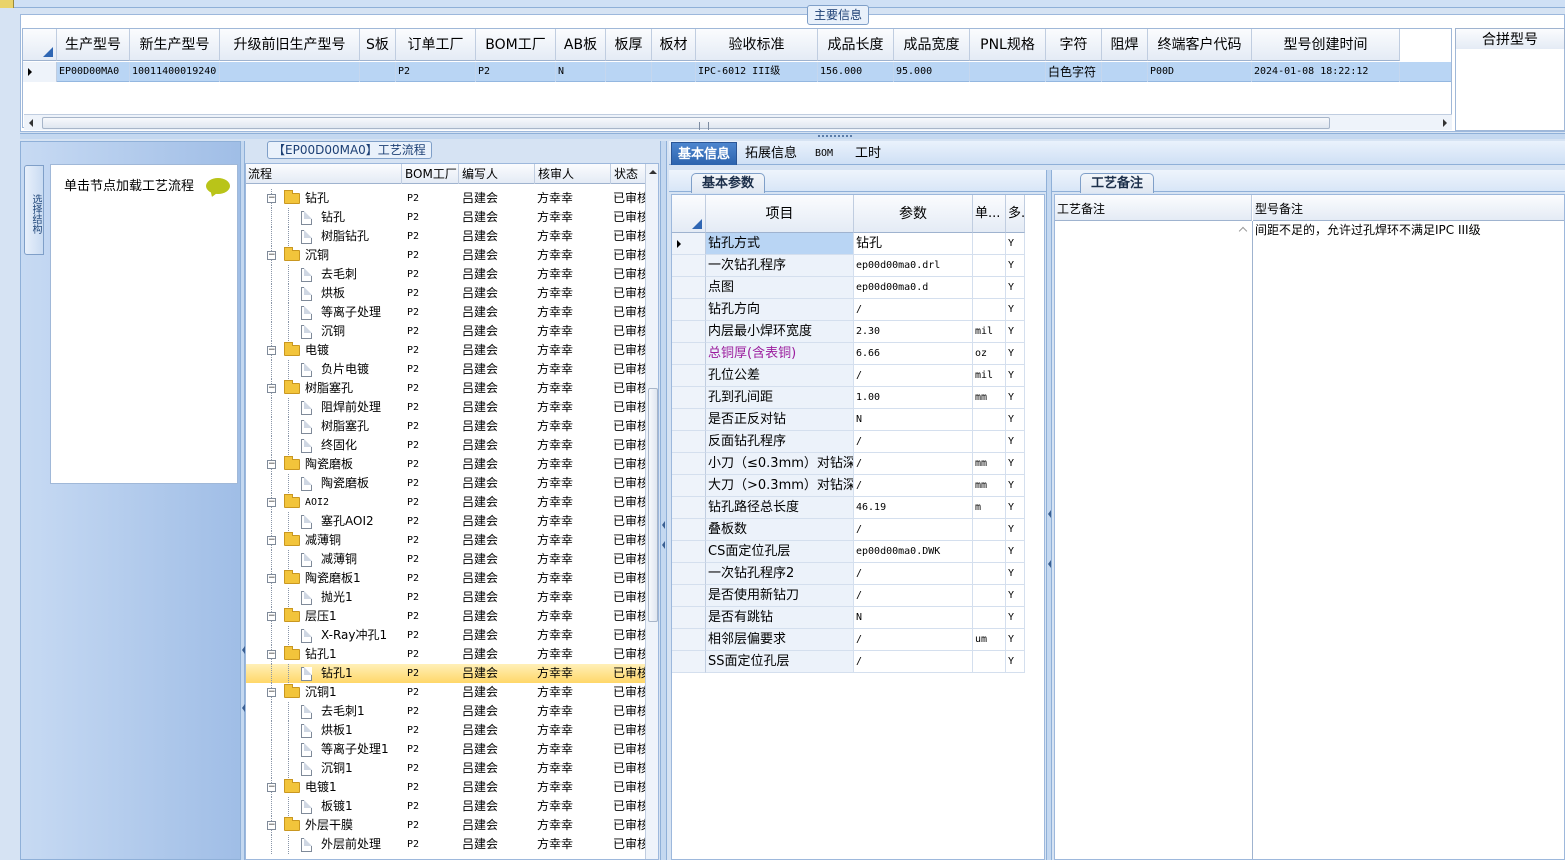 Image resolution: width=1565 pixels, height=860 pixels. I want to click on middle-splitter, so click(663, 500).